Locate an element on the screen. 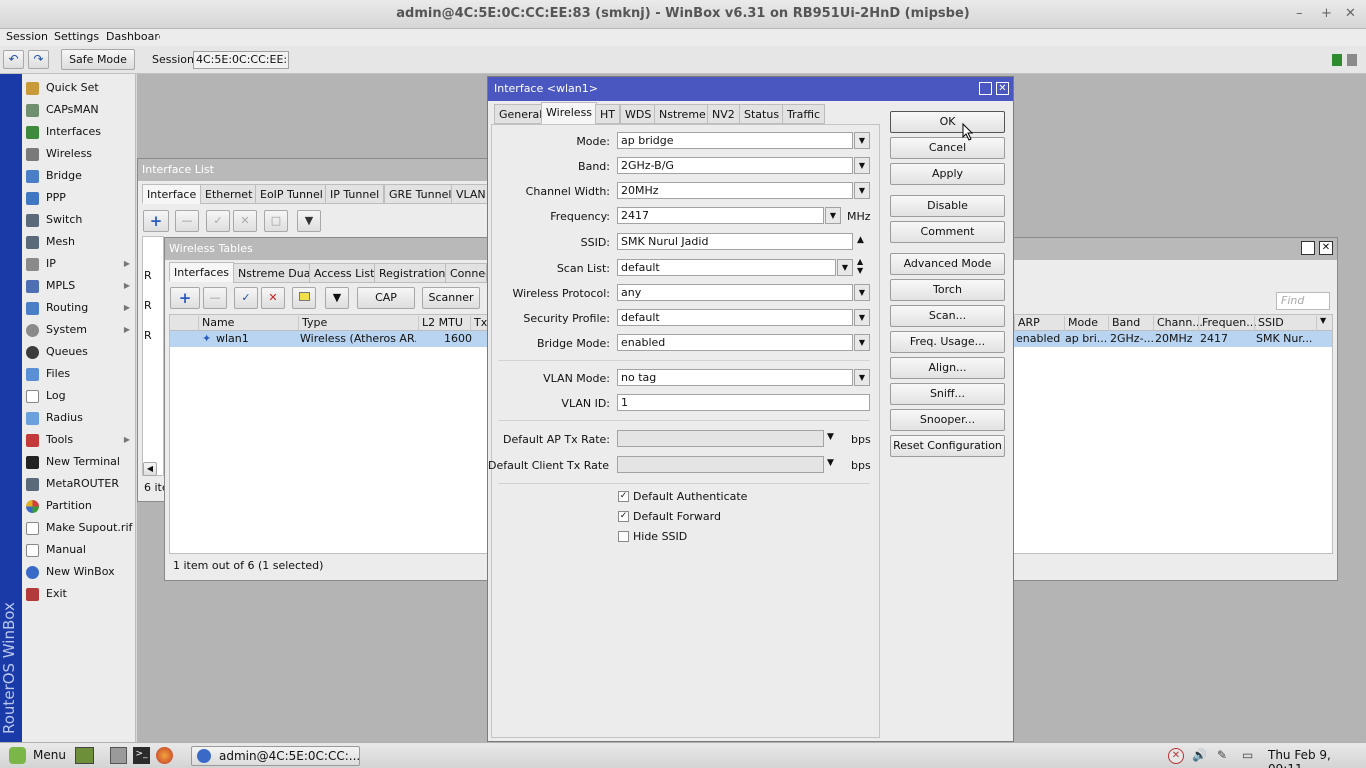 The width and height of the screenshot is (1366, 768). sidebar-item-tools: Tools ▶ is located at coordinates (79, 440).